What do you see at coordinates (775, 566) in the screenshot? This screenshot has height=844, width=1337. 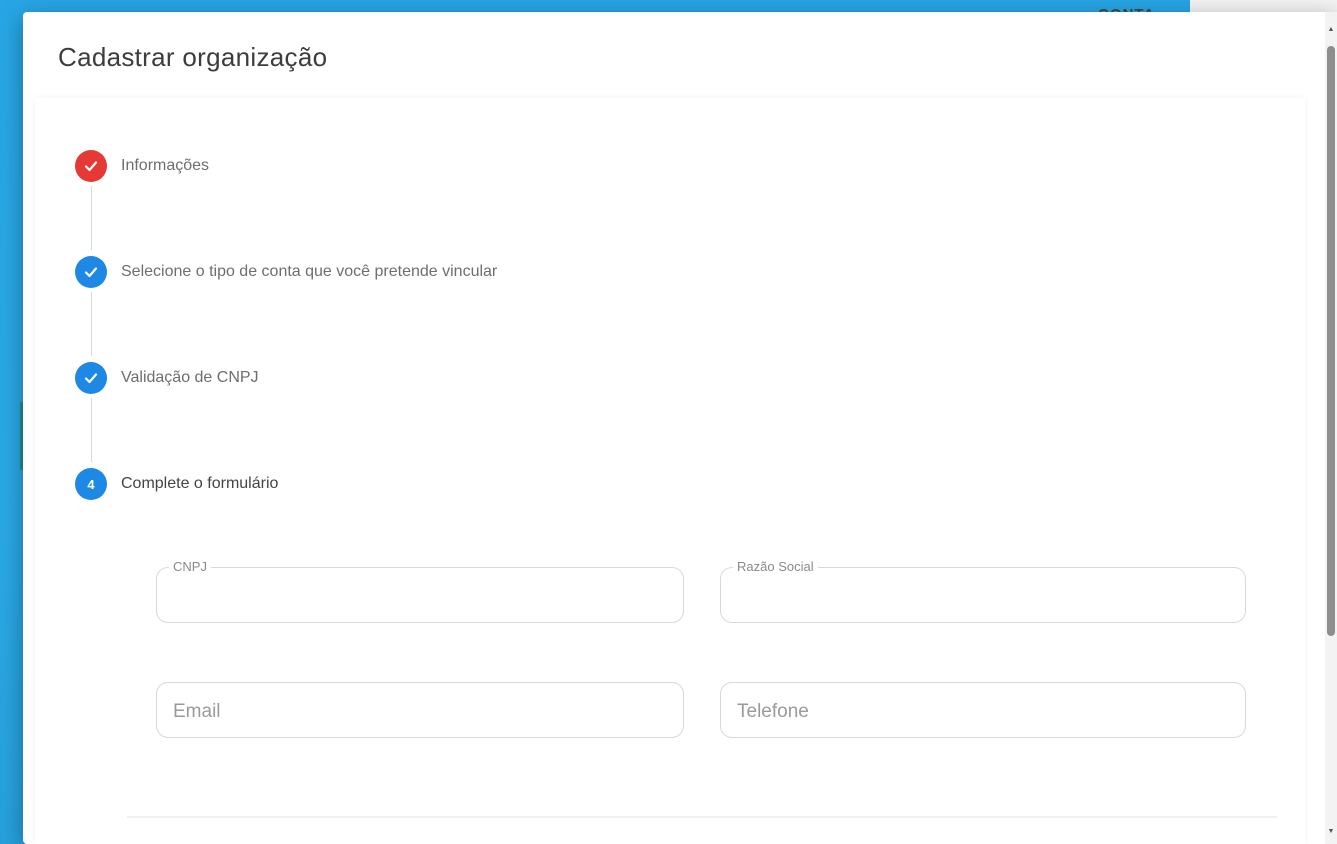 I see `razao-social-field-label: Razão Social` at bounding box center [775, 566].